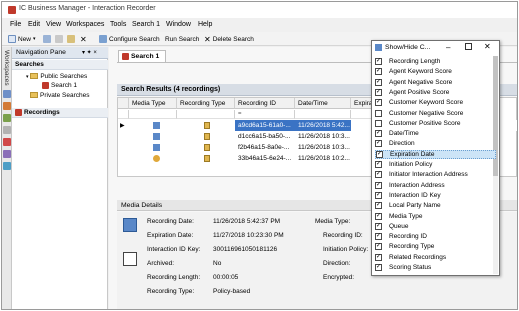 Image resolution: width=519 pixels, height=311 pixels. Describe the element at coordinates (103, 39) in the screenshot. I see `configure-icon` at that location.